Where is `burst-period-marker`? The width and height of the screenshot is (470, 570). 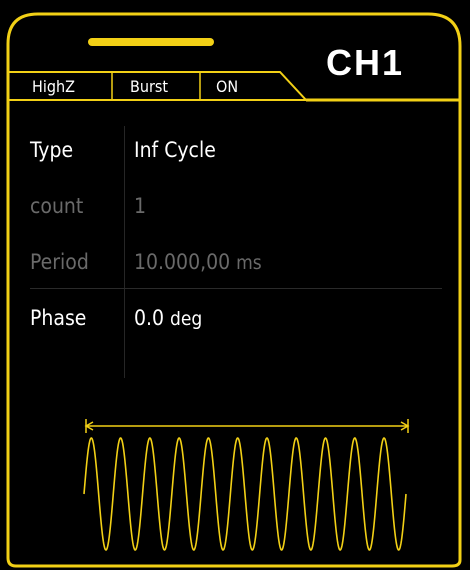 burst-period-marker is located at coordinates (247, 426).